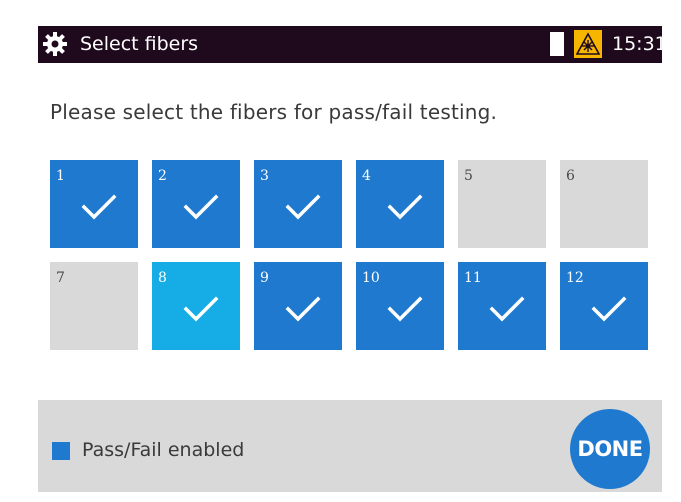 This screenshot has height=502, width=681. I want to click on fiber-number: 10, so click(371, 278).